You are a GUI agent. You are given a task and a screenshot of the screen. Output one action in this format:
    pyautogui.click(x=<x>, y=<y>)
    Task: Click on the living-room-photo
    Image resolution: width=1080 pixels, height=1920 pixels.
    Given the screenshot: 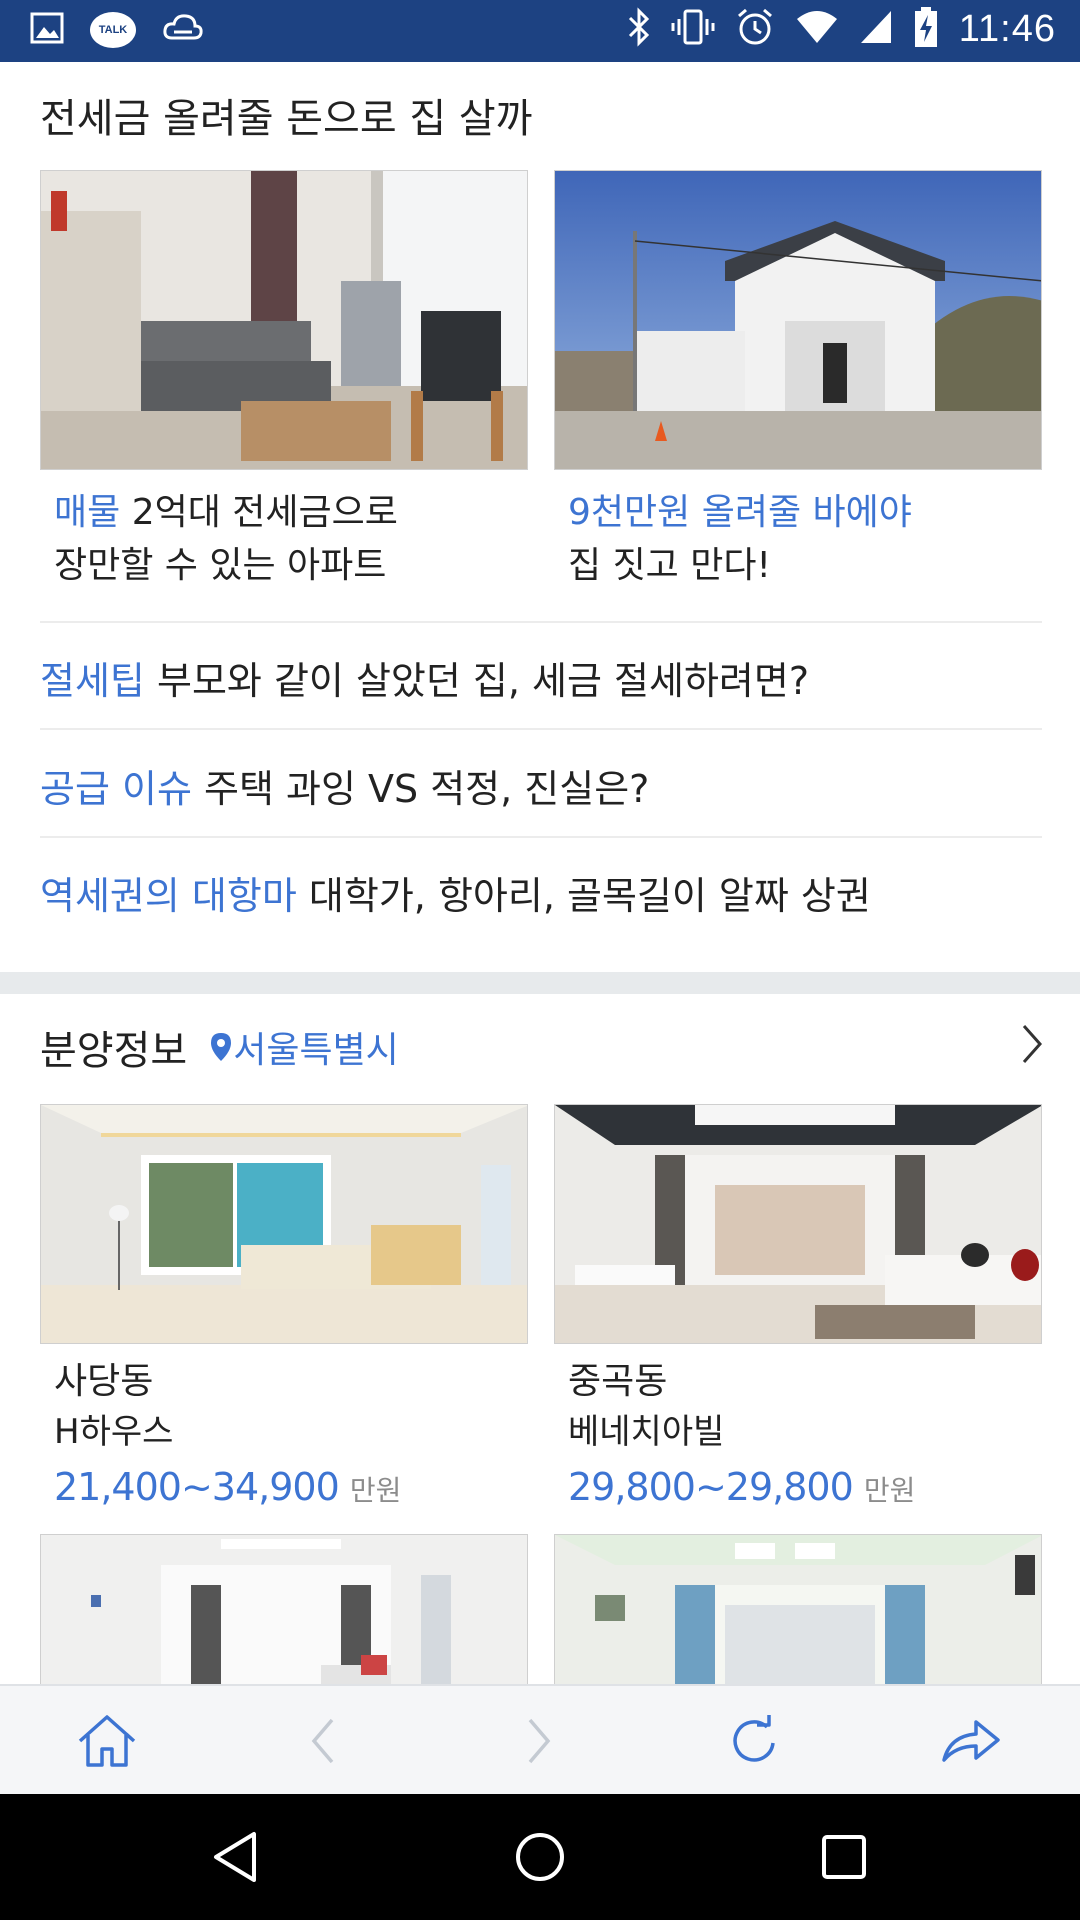 What is the action you would take?
    pyautogui.click(x=284, y=320)
    